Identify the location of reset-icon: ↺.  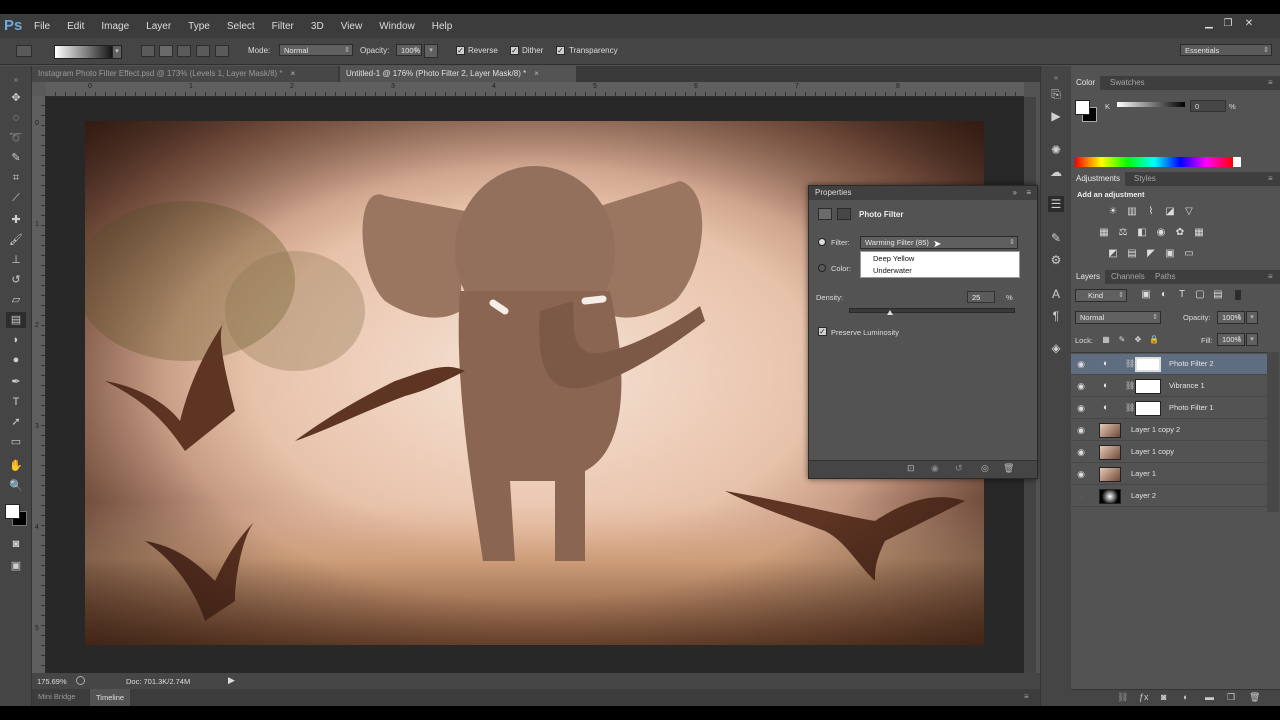
(959, 468).